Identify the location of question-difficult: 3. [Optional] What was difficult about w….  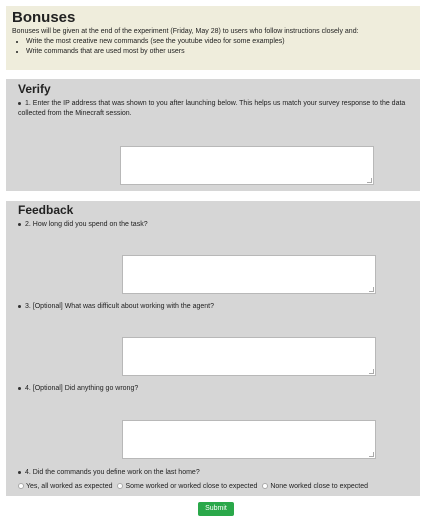
(116, 307).